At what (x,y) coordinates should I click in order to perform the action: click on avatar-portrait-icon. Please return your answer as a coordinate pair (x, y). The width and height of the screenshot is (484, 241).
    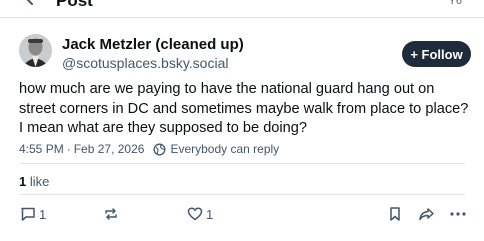
    Looking at the image, I should click on (35, 50).